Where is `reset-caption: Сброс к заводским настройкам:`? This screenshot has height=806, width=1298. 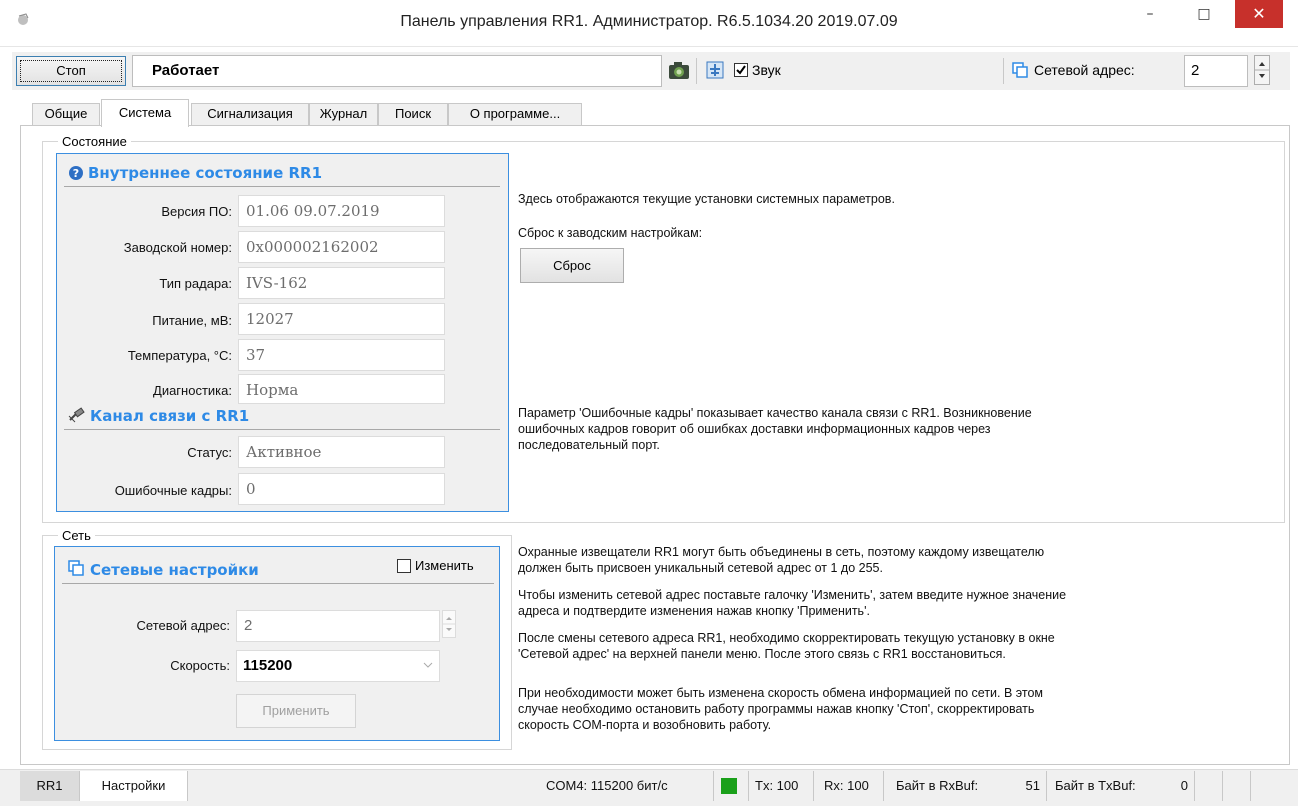 reset-caption: Сброс к заводским настройкам: is located at coordinates (610, 233).